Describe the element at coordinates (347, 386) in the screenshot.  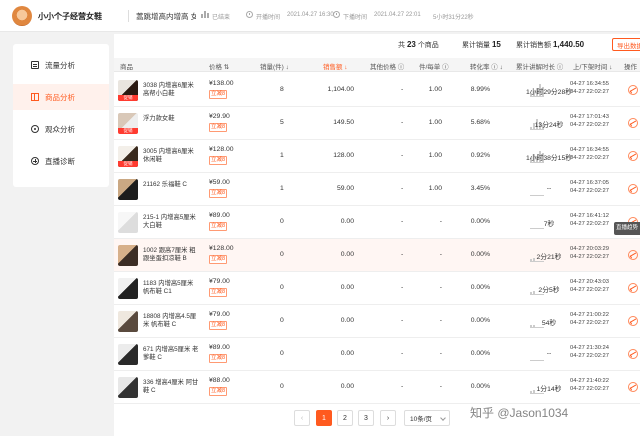
I see `revenue: 0.00` at that location.